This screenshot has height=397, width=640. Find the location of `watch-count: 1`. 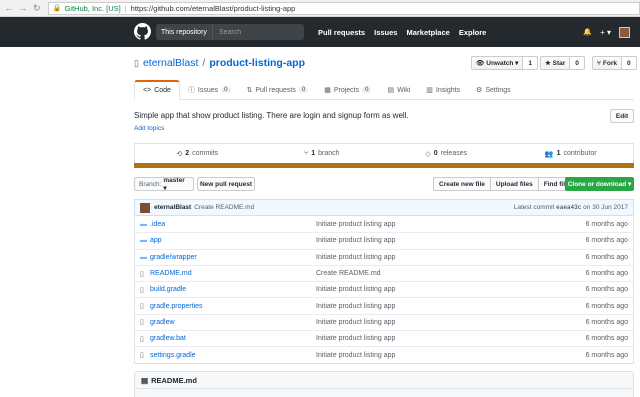

watch-count: 1 is located at coordinates (531, 63).